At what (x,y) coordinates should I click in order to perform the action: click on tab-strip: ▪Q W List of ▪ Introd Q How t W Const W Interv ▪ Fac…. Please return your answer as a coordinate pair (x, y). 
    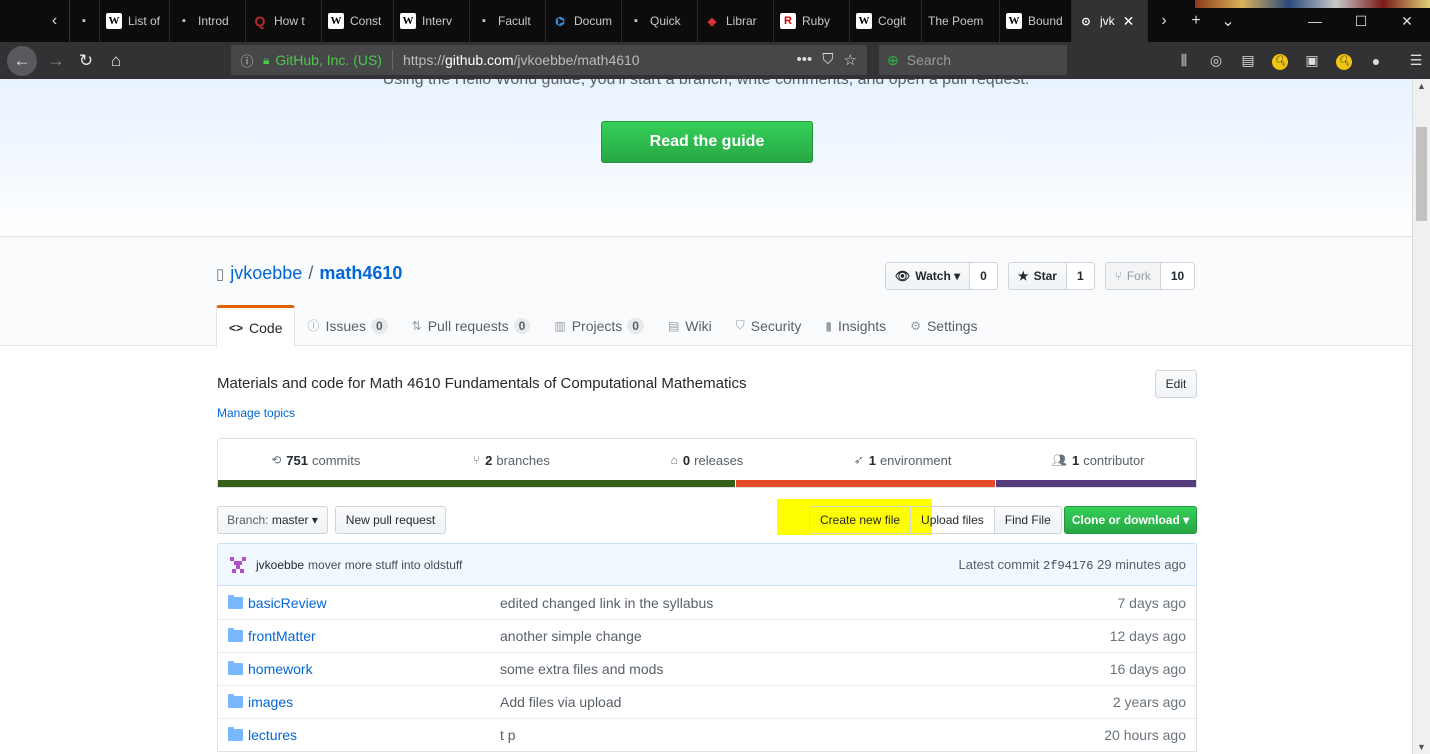
    Looking at the image, I should click on (609, 21).